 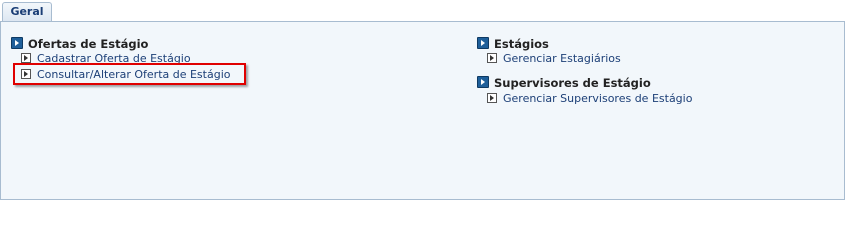 What do you see at coordinates (27, 11) in the screenshot?
I see `tab-geral: Geral` at bounding box center [27, 11].